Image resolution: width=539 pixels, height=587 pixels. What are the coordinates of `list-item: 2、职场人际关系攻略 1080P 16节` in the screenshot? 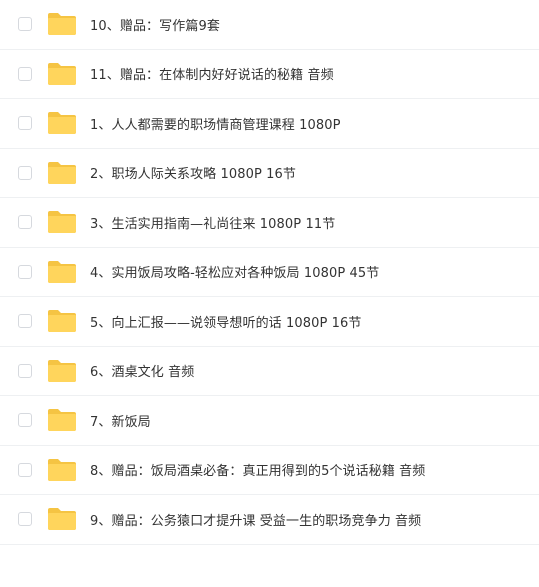 It's located at (269, 173).